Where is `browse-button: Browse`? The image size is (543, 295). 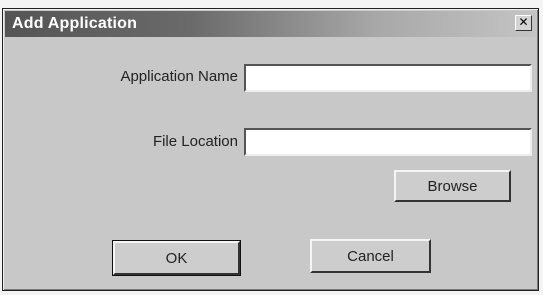
browse-button: Browse is located at coordinates (452, 186).